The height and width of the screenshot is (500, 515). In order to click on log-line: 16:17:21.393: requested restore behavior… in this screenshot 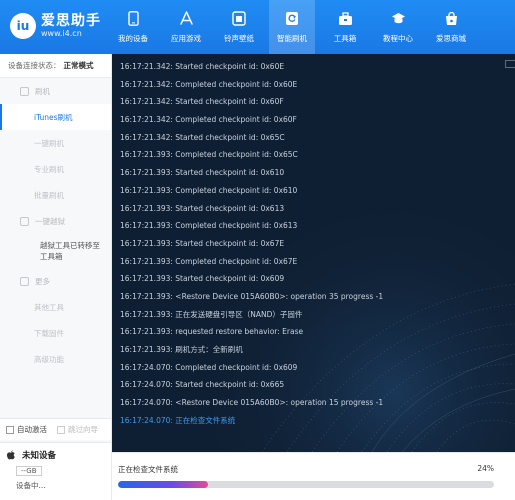, I will do `click(212, 332)`.